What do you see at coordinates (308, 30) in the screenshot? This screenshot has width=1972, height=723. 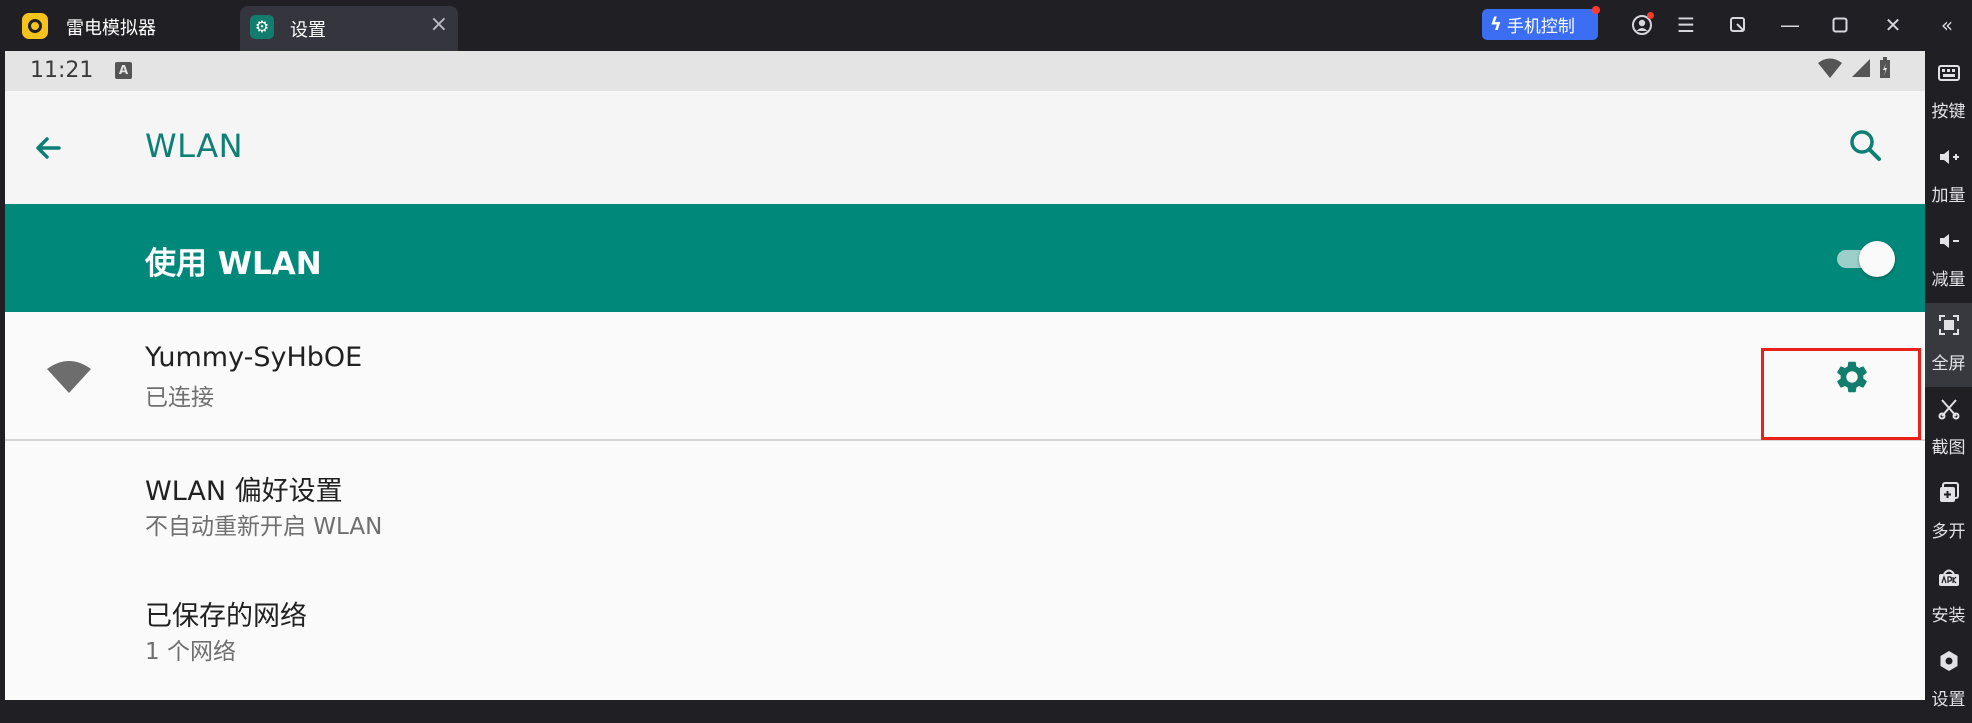 I see `settings-tab-label: 设置` at bounding box center [308, 30].